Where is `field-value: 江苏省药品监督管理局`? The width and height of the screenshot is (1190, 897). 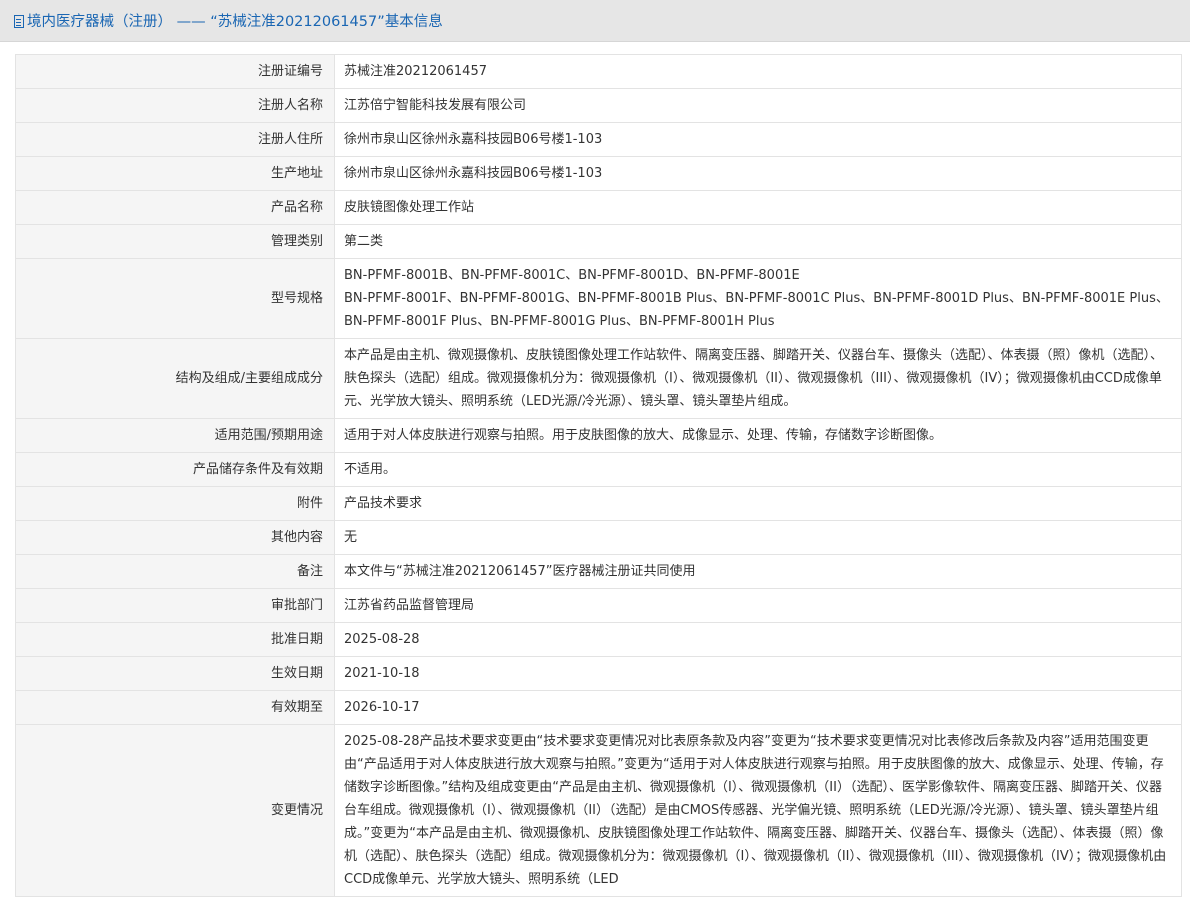
field-value: 江苏省药品监督管理局 is located at coordinates (758, 605).